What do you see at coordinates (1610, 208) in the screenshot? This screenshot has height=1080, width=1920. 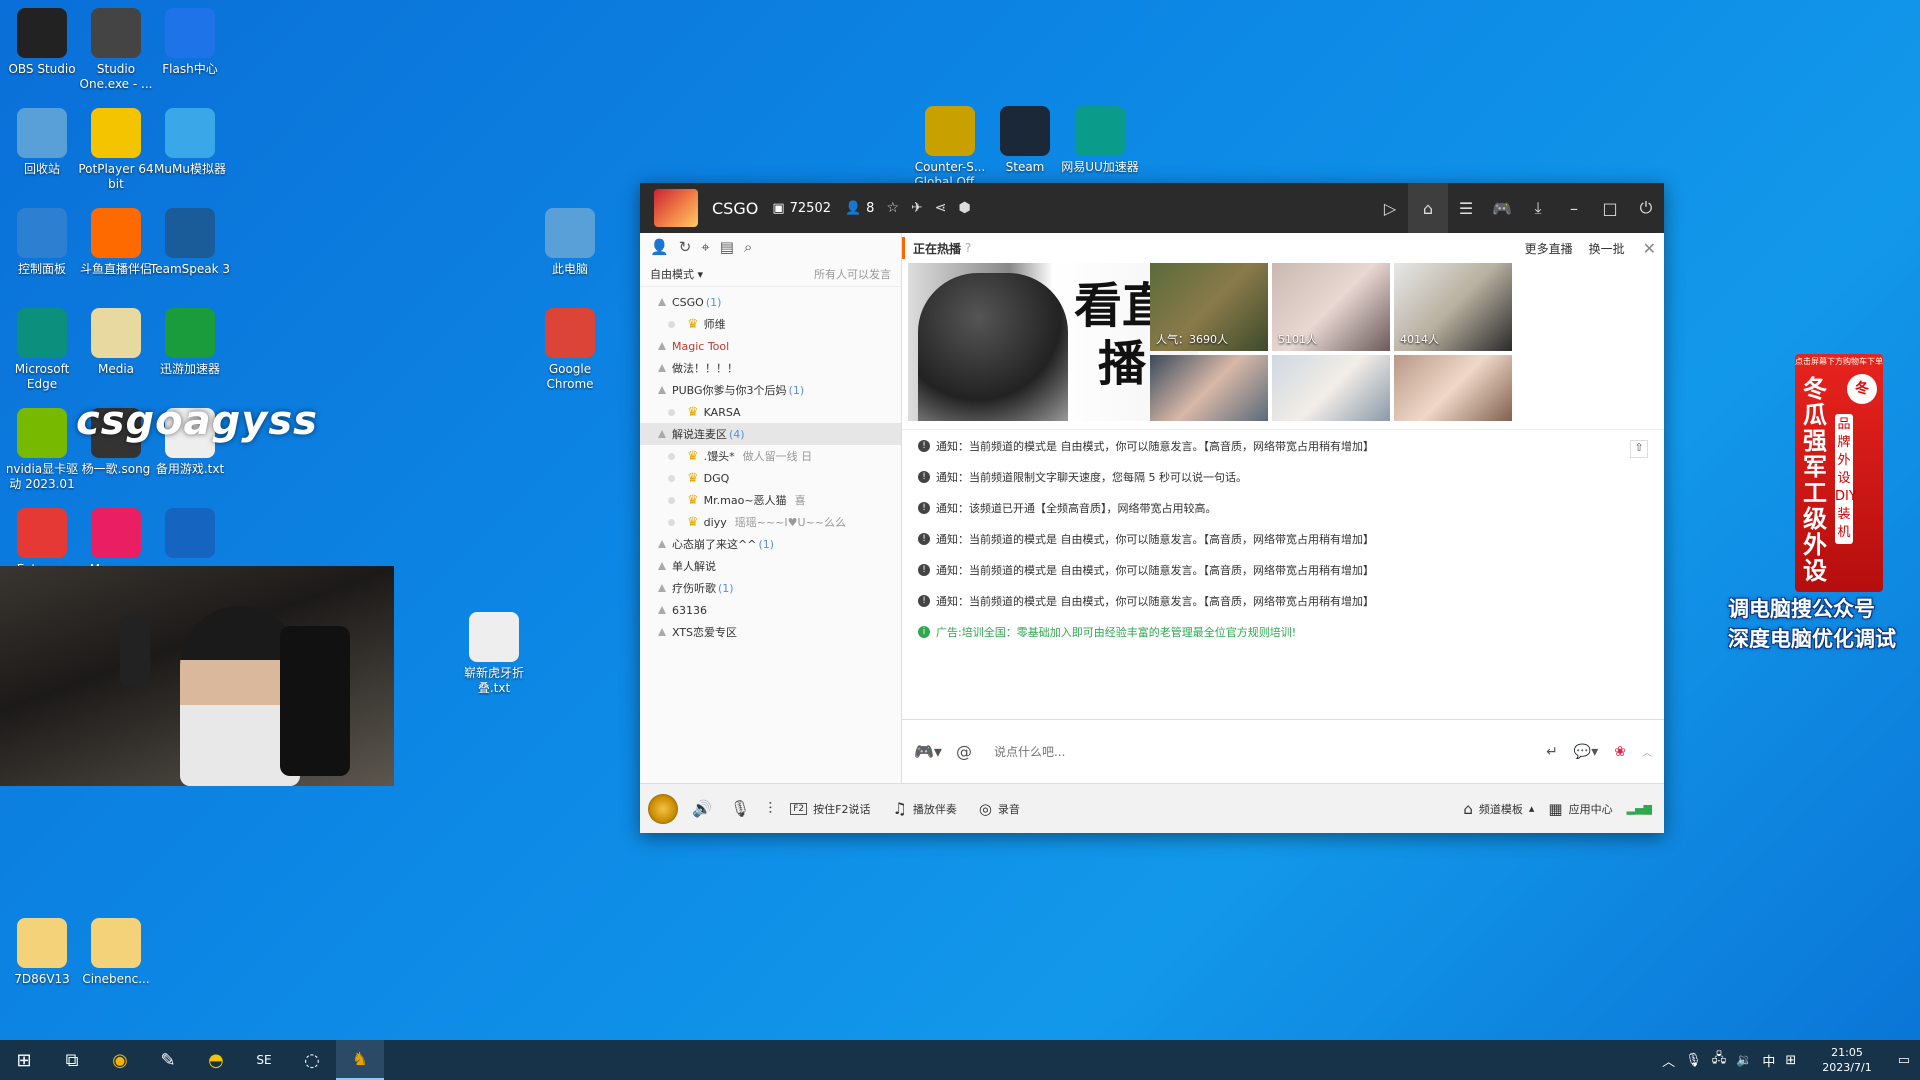 I see `maximize-button: □` at bounding box center [1610, 208].